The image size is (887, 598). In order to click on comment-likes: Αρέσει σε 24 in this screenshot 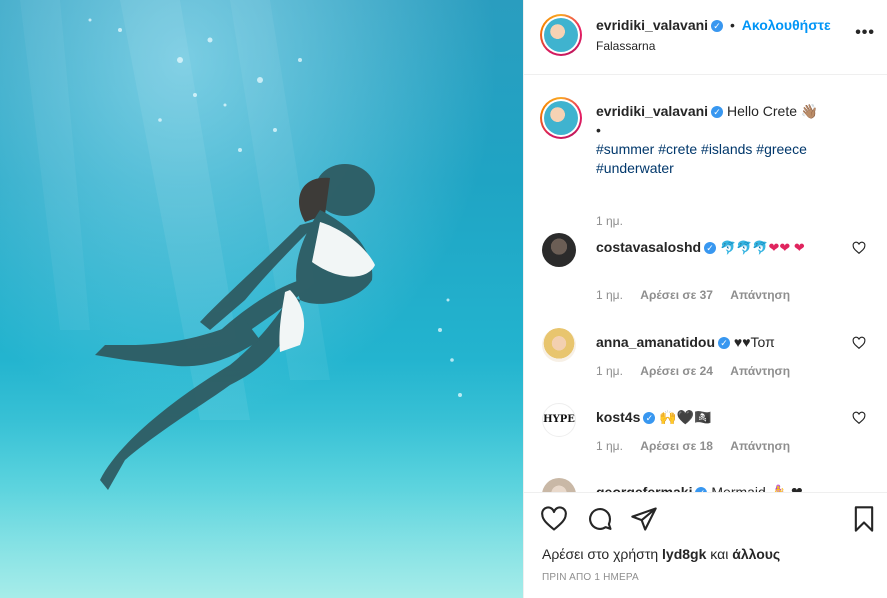, I will do `click(676, 371)`.